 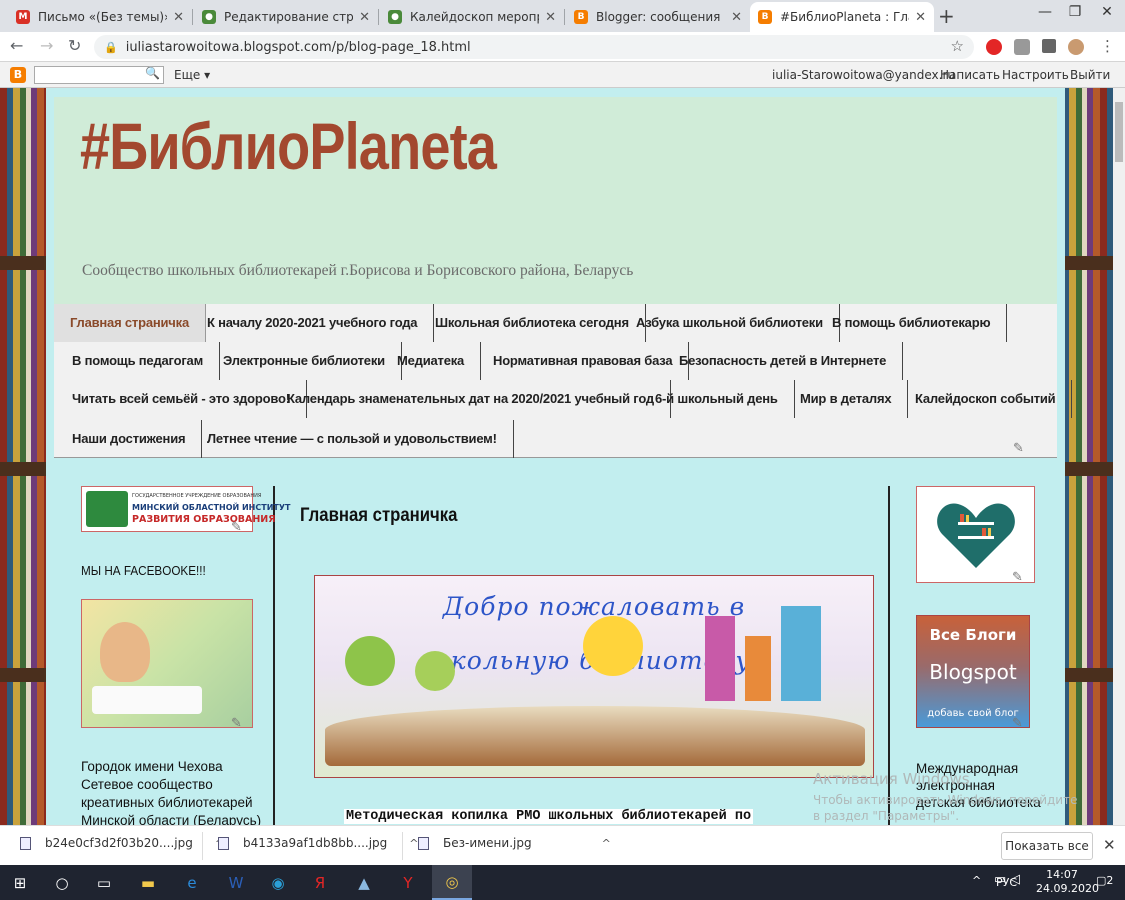 I want to click on clock: 14:07 24.09.2020, so click(x=1067, y=882).